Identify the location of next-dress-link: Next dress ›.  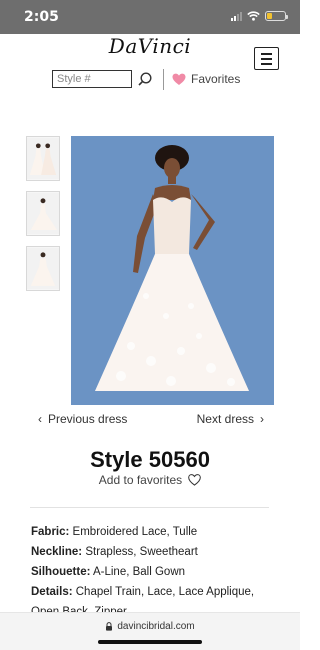
(230, 419).